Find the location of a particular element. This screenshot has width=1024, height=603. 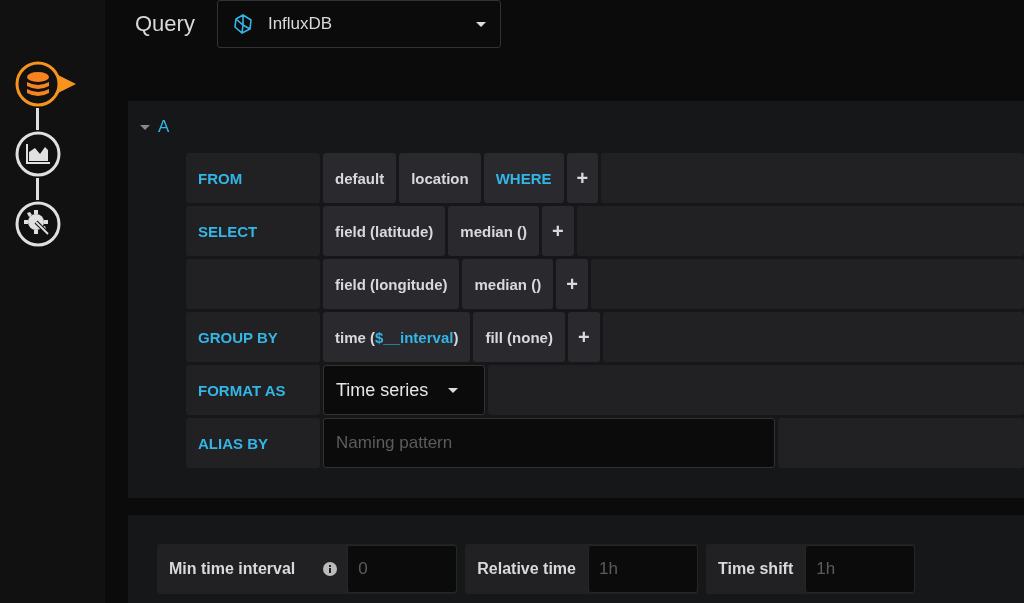

datasource-dropdown: InfluxDB is located at coordinates (358, 24).